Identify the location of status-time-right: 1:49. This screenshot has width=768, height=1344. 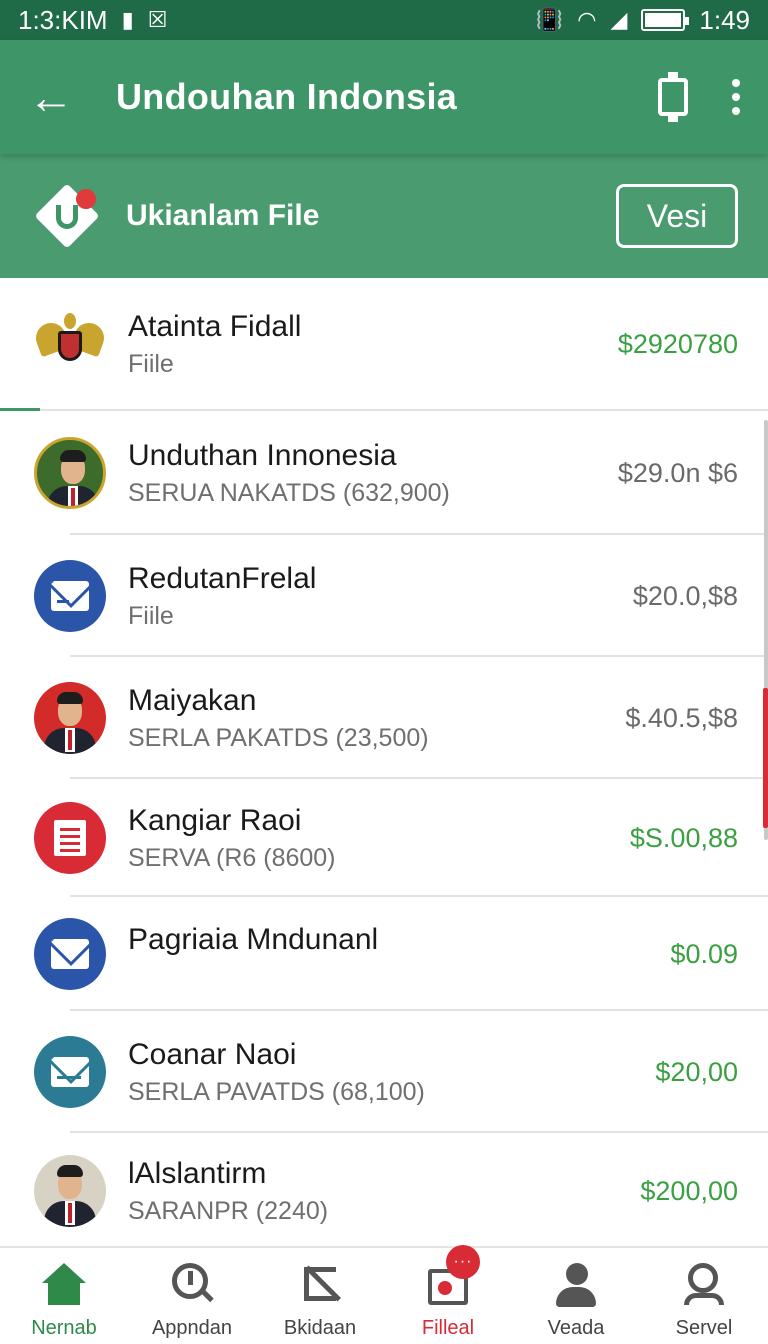
(724, 19).